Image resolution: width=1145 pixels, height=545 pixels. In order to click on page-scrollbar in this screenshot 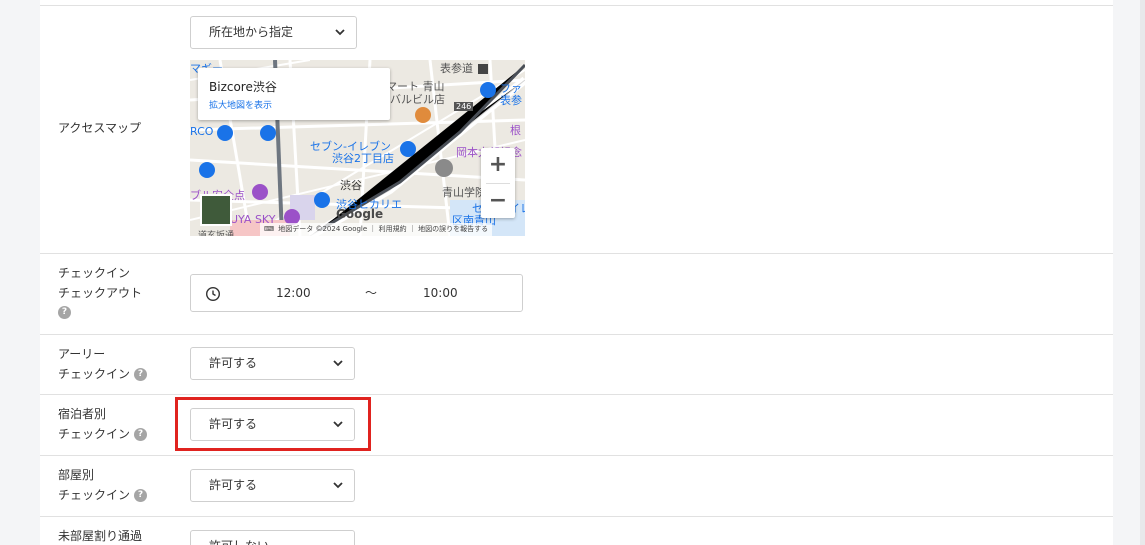, I will do `click(1142, 272)`.